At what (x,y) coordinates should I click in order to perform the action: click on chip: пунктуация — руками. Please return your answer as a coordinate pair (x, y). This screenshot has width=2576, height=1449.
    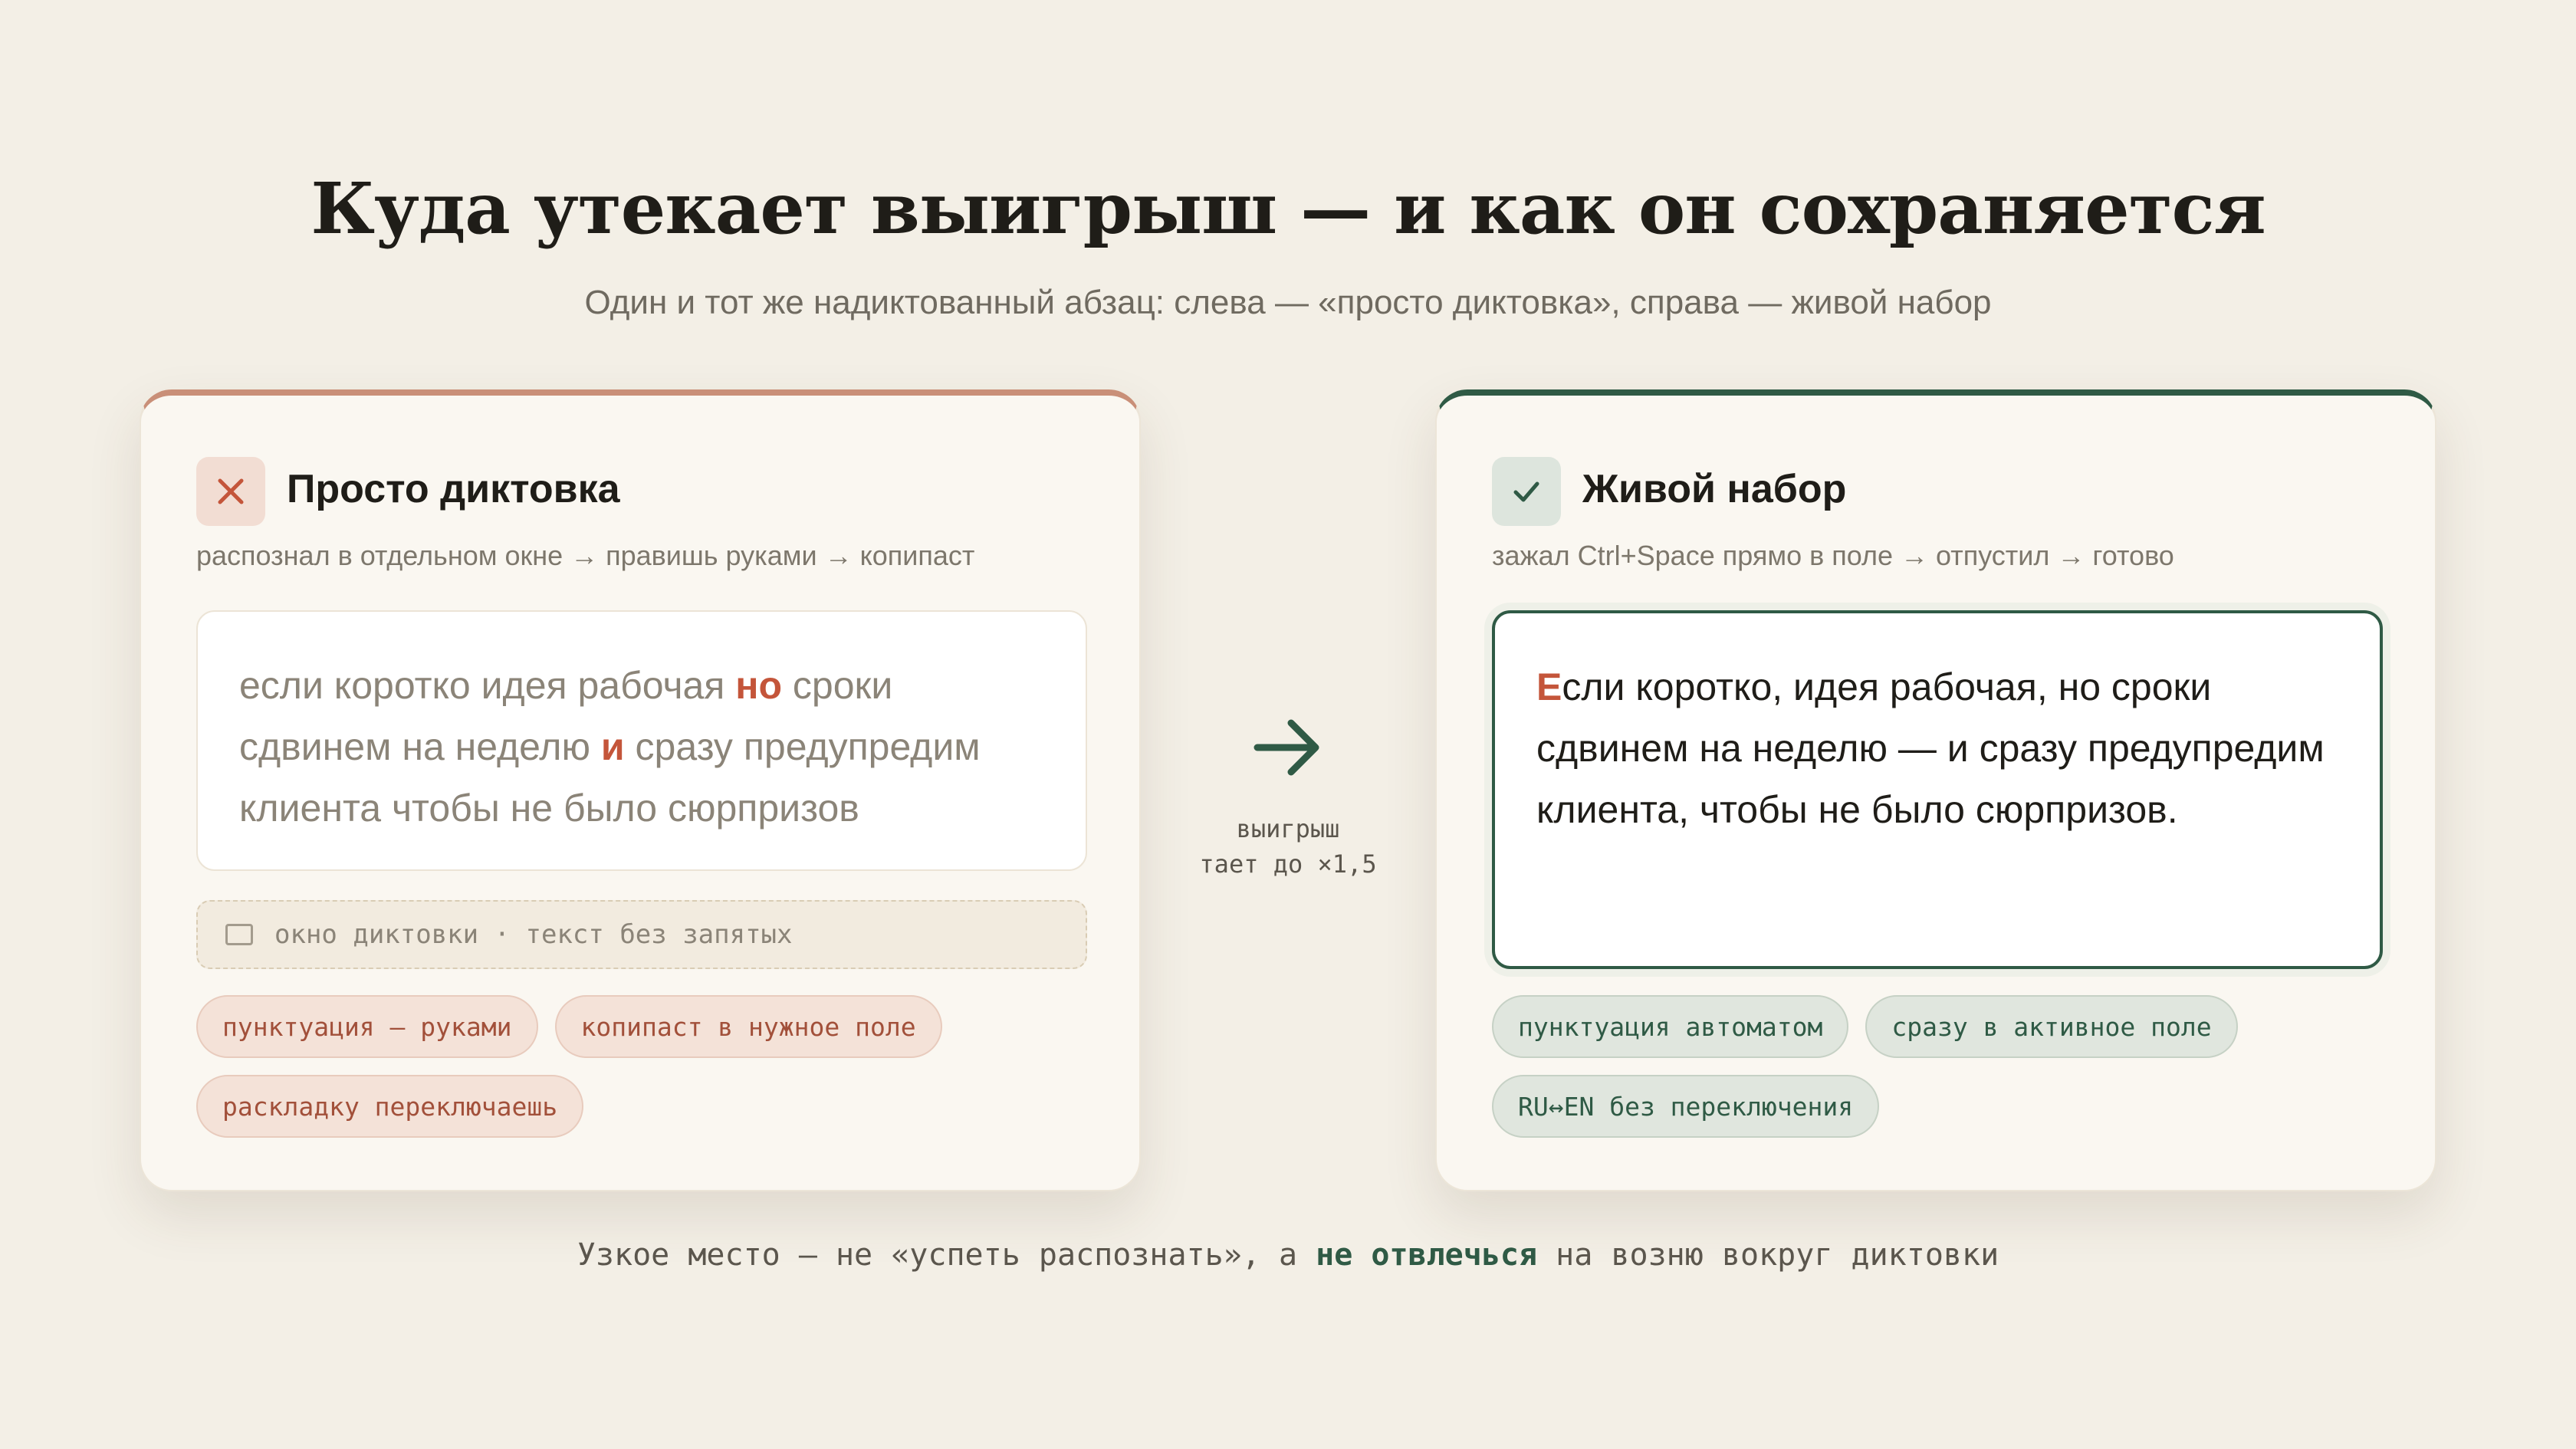
    Looking at the image, I should click on (367, 1027).